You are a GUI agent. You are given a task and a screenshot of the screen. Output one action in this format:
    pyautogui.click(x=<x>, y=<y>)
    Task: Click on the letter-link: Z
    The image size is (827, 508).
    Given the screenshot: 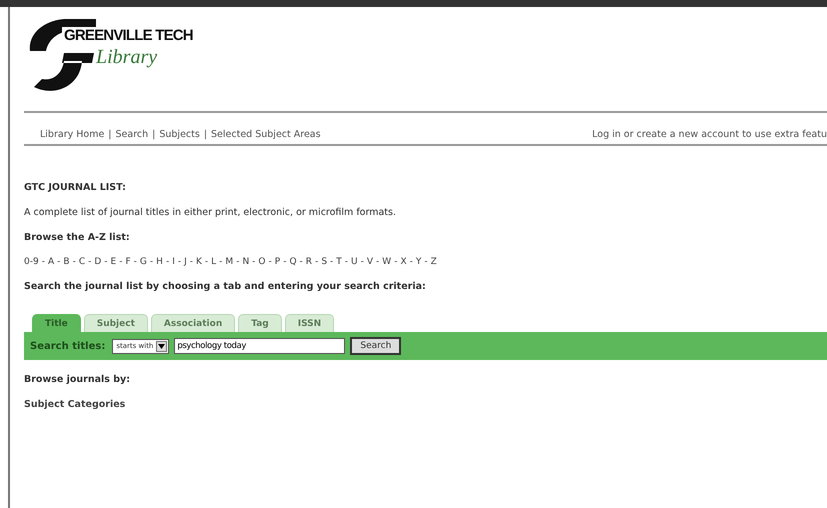 What is the action you would take?
    pyautogui.click(x=433, y=262)
    